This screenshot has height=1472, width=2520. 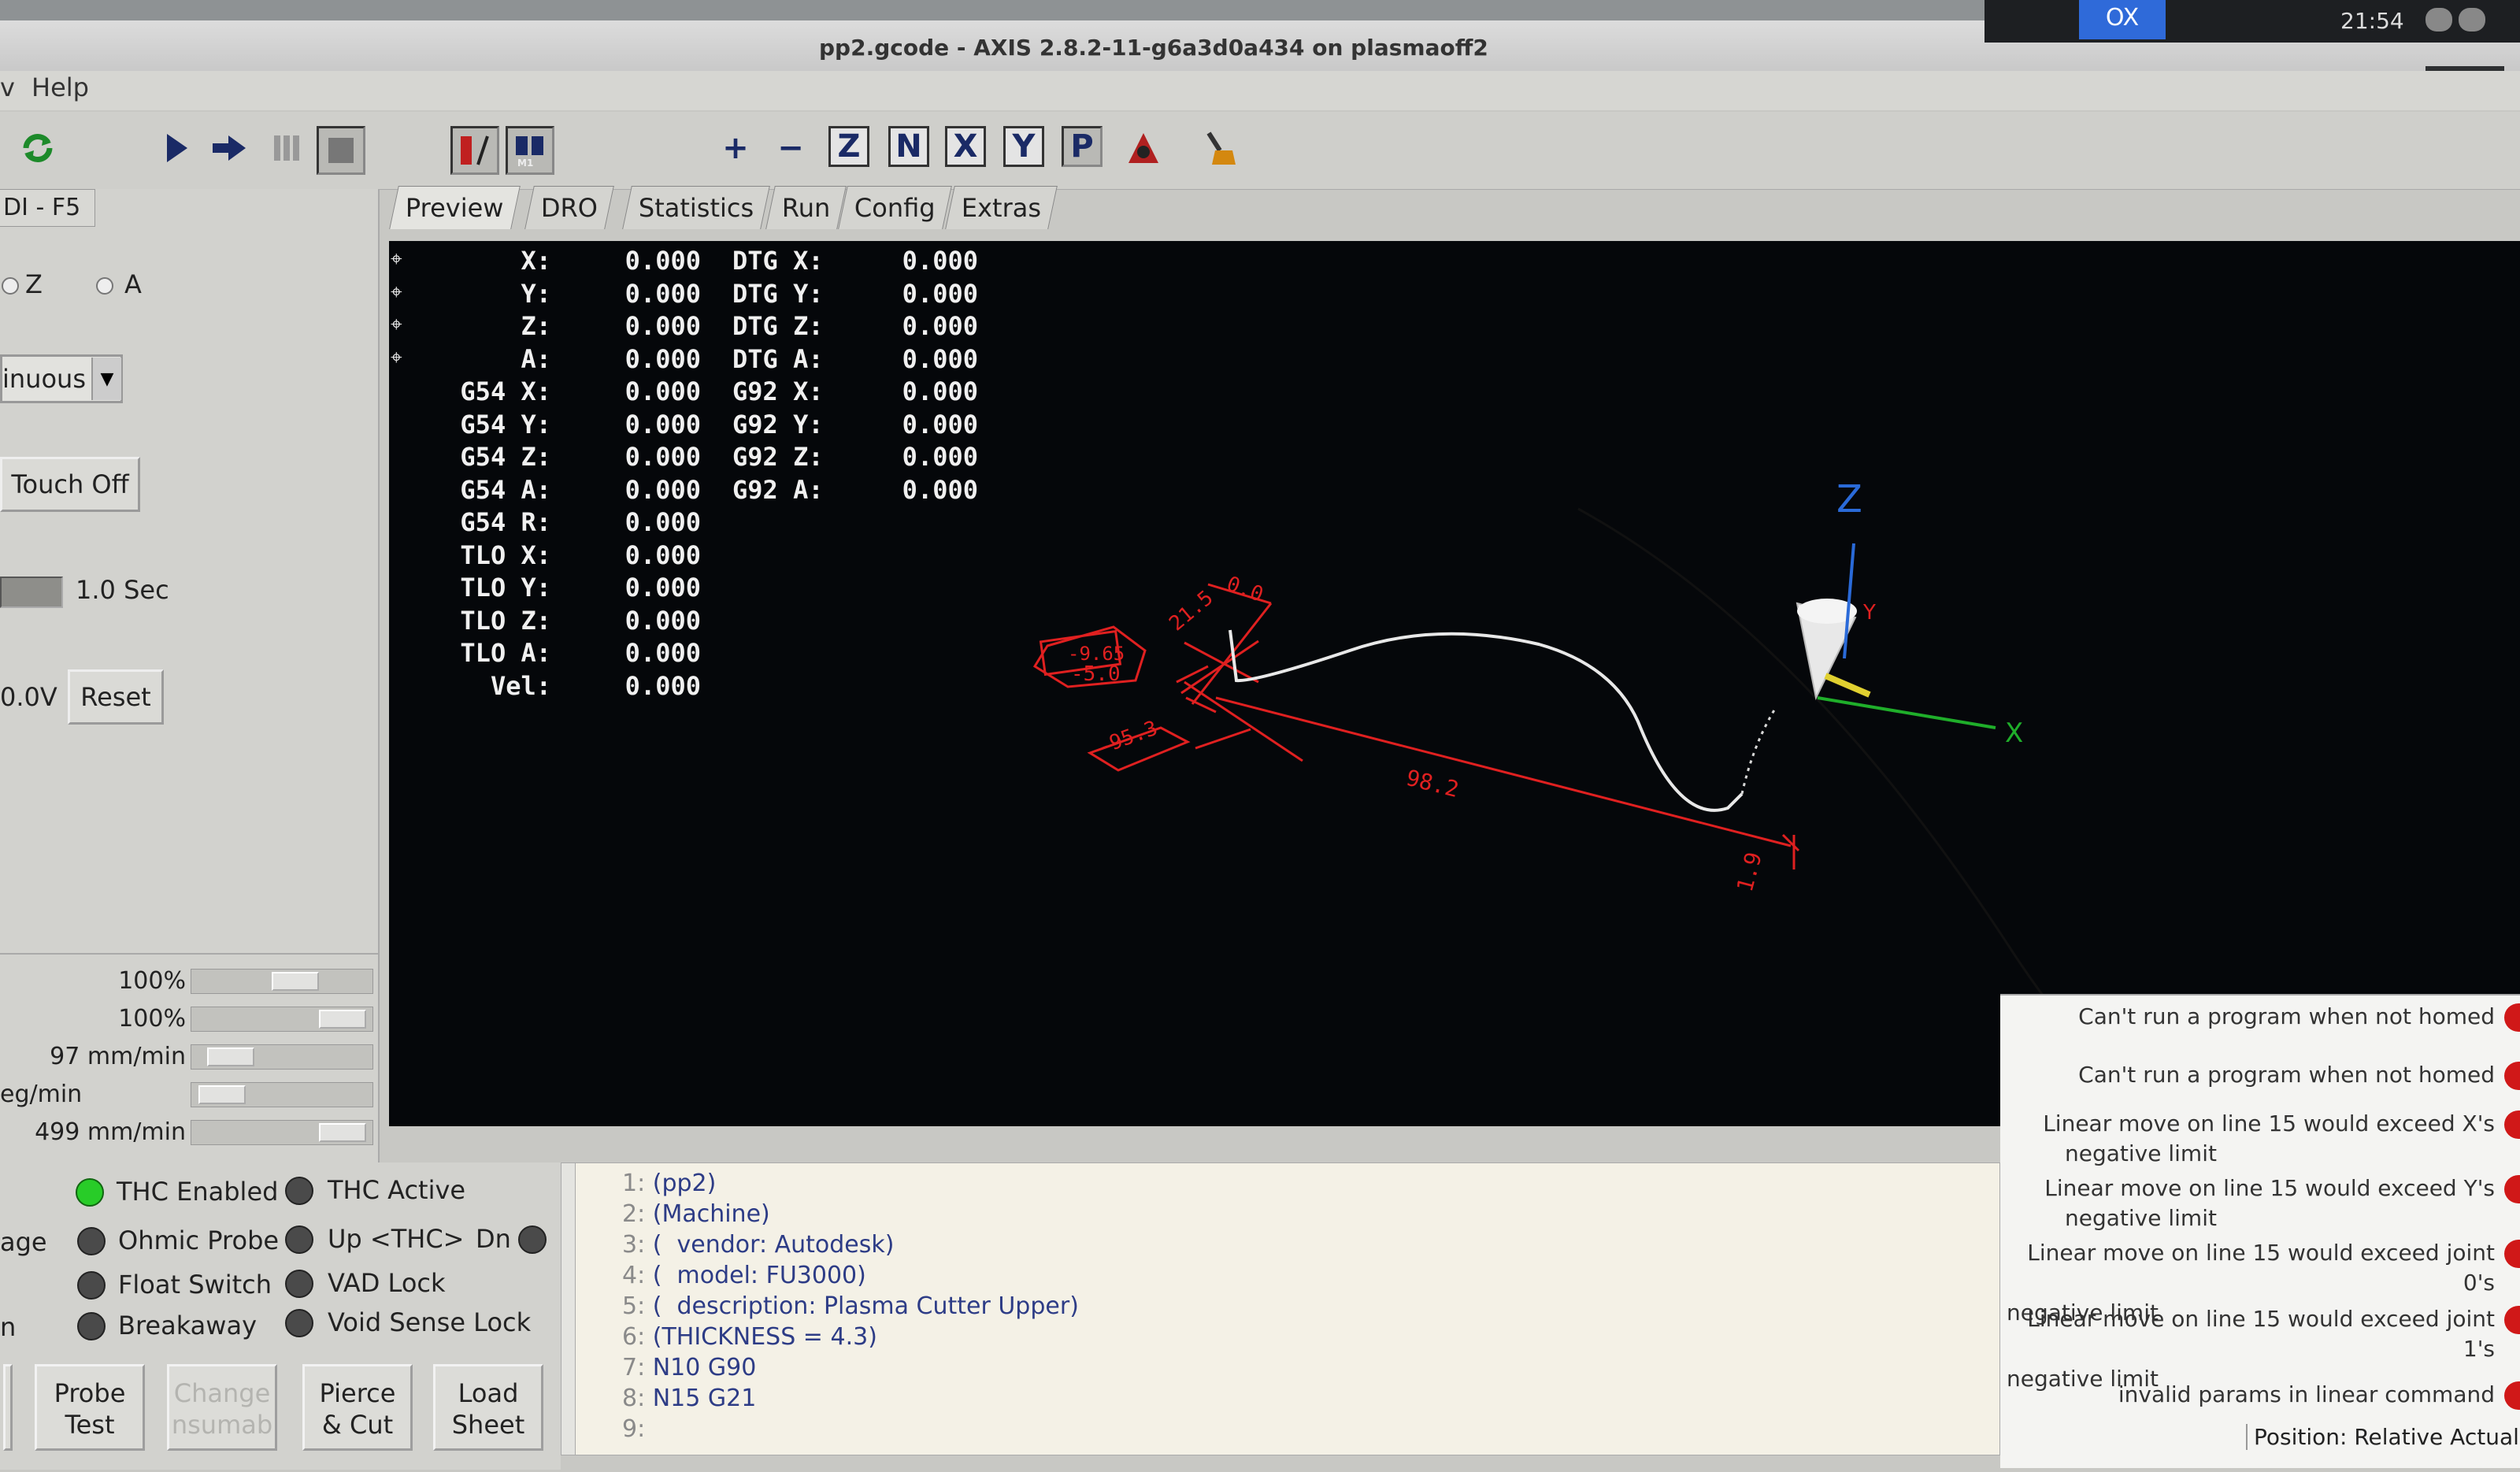 What do you see at coordinates (696, 207) in the screenshot?
I see `tab-statistics: Statistics` at bounding box center [696, 207].